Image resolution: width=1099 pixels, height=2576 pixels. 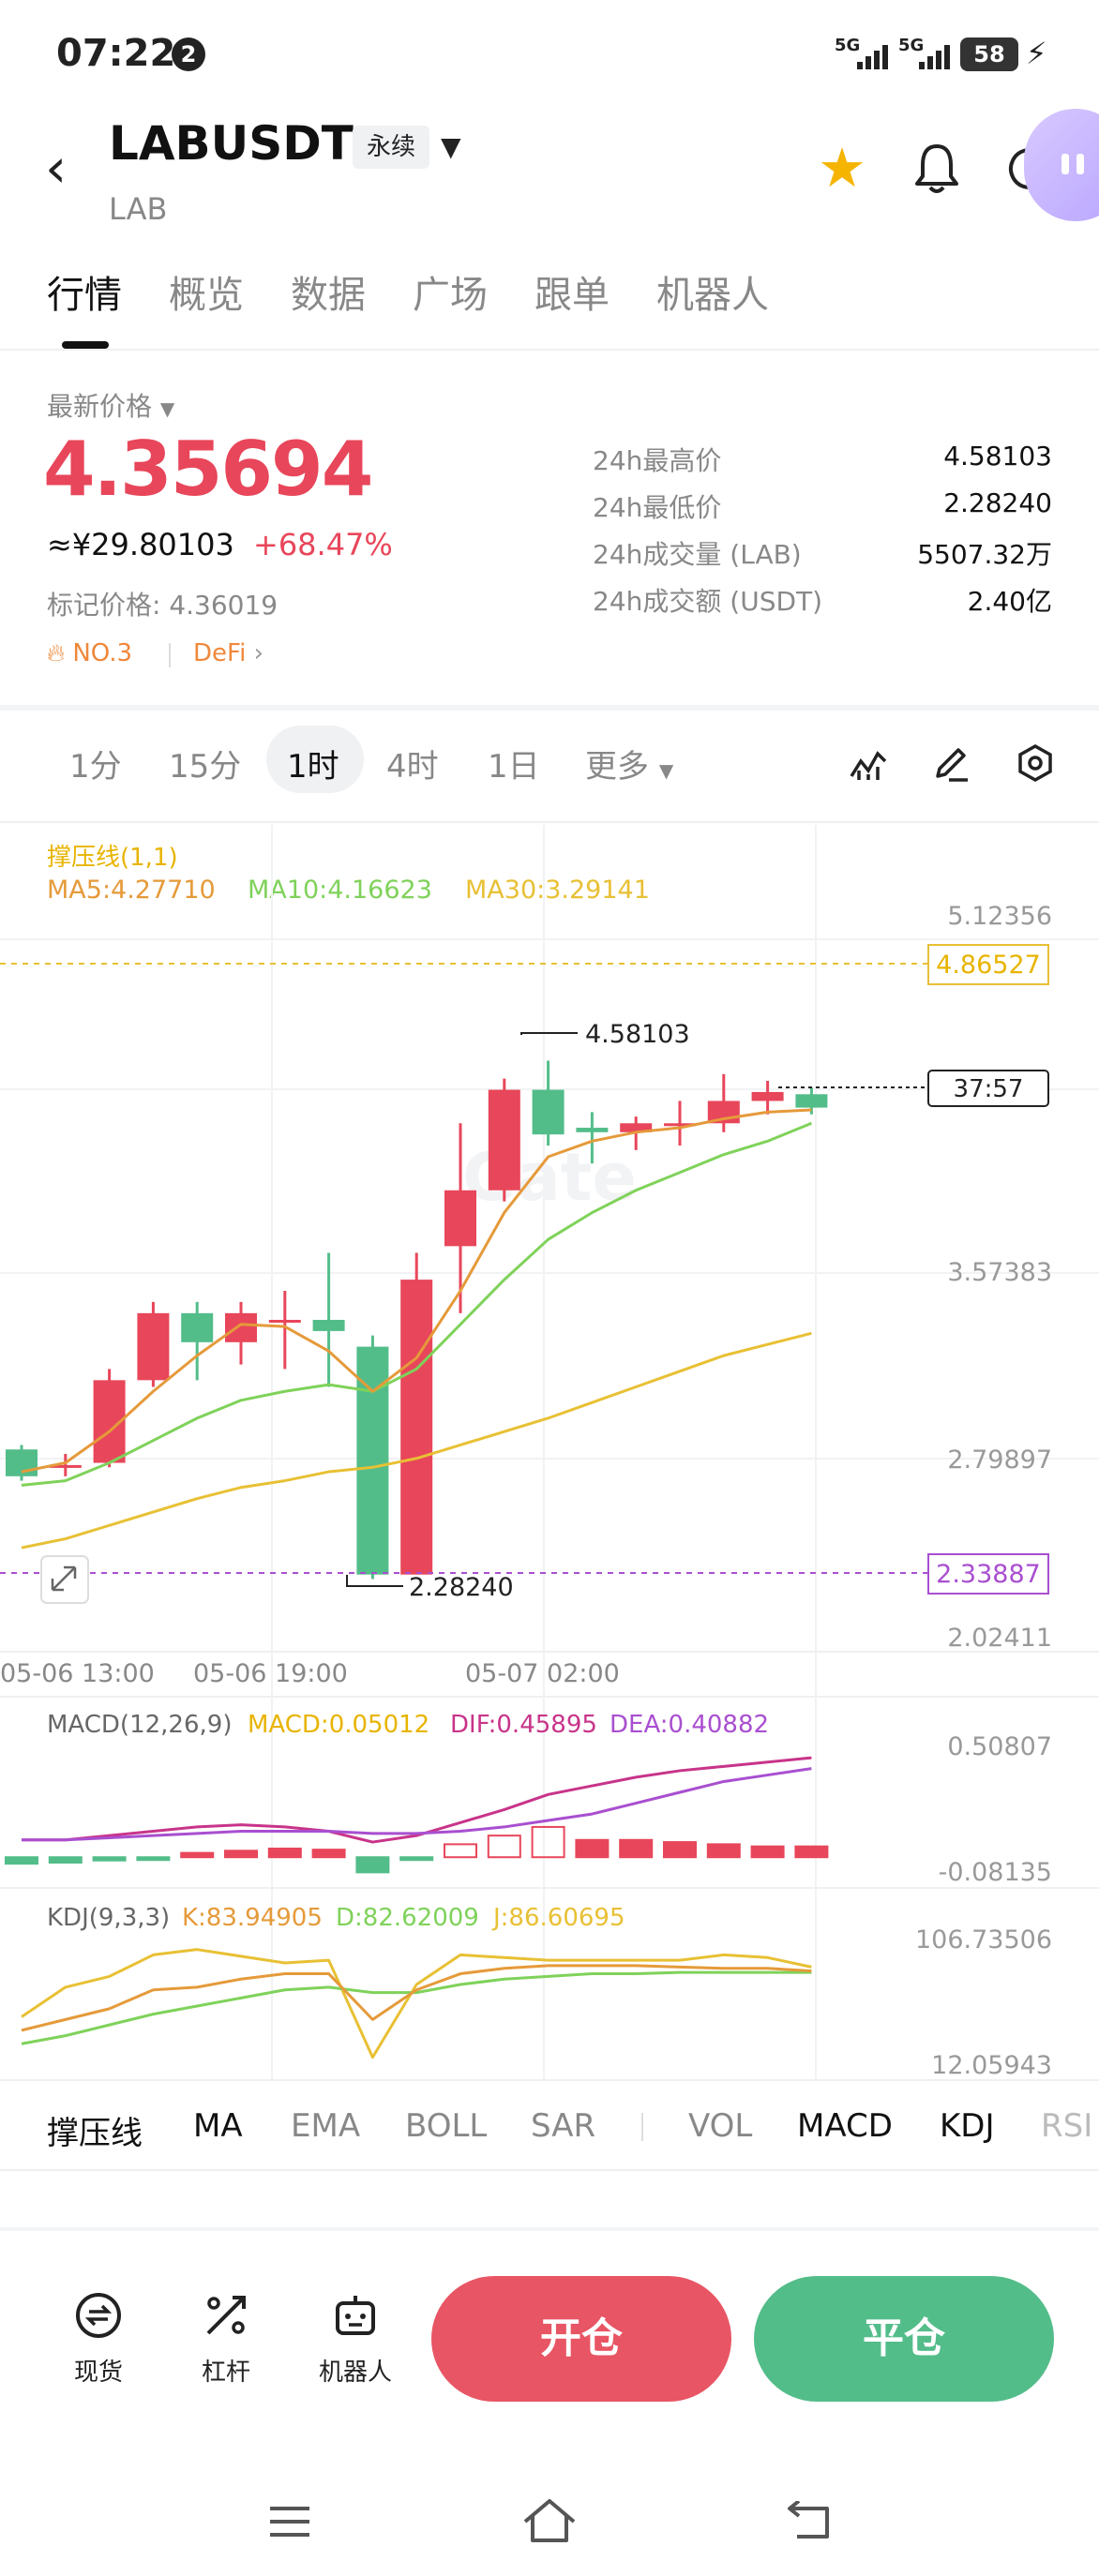 I want to click on high-label: 4.58103, so click(x=637, y=1034).